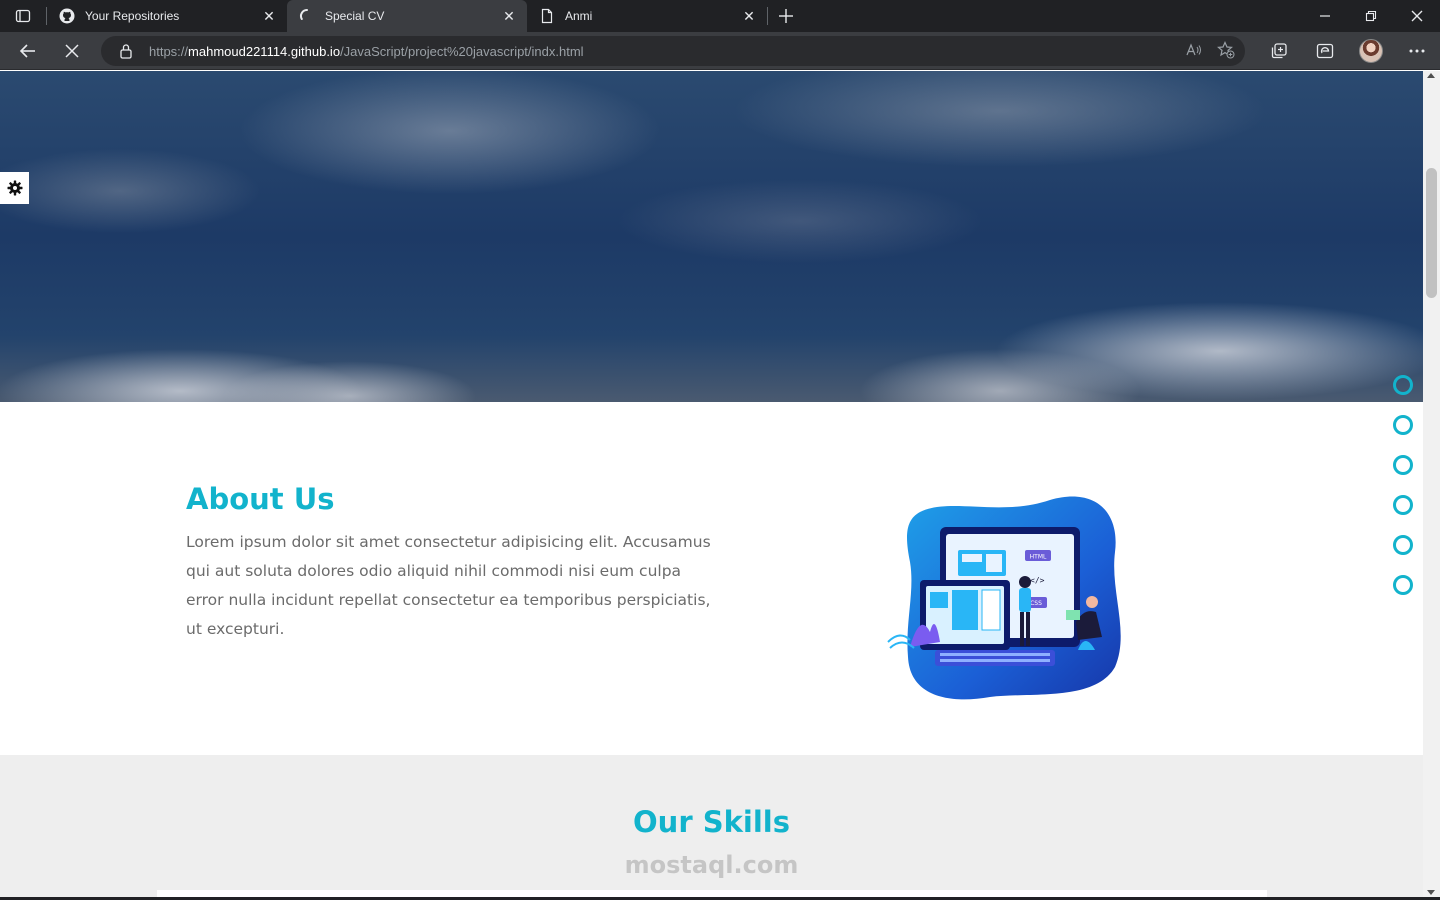  I want to click on restore-button, so click(1371, 16).